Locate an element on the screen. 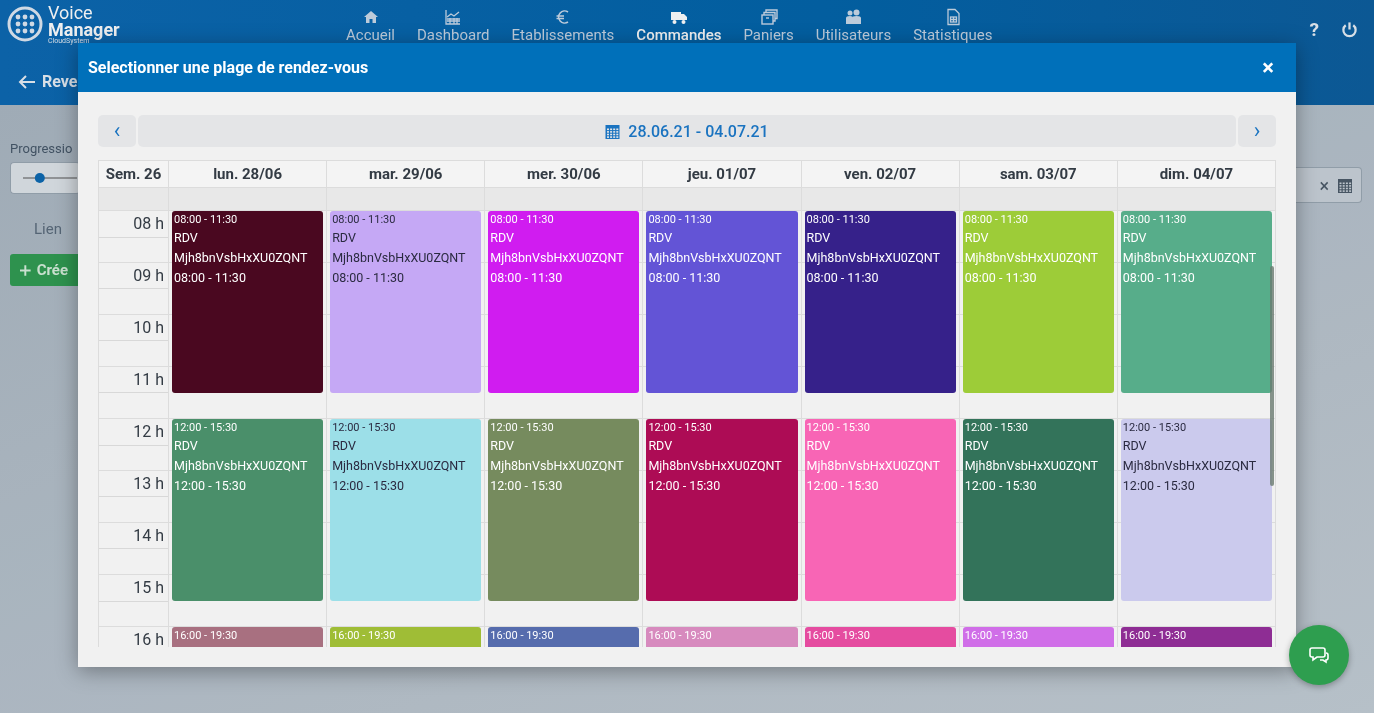  progress-label: Progressio is located at coordinates (42, 148).